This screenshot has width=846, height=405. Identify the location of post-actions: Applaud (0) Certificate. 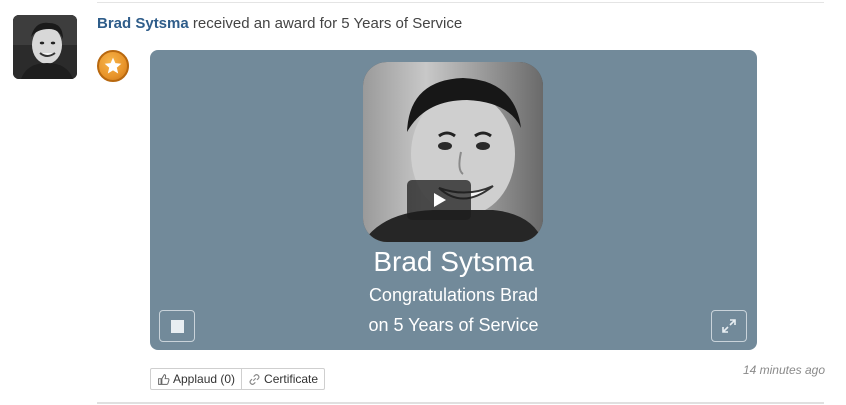
(238, 379).